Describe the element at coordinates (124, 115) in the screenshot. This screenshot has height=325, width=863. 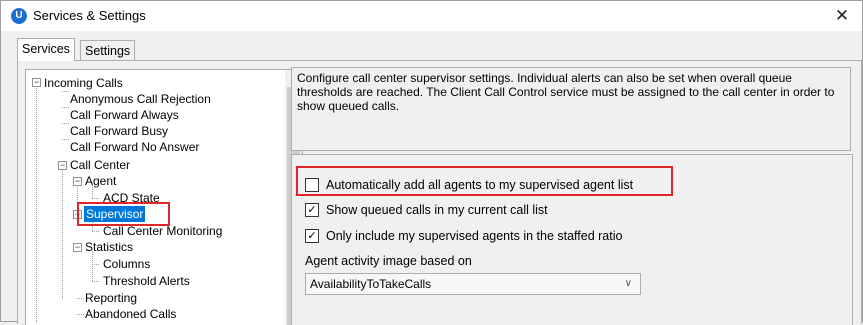
I see `tree-item-call-forward-always: Call Forward Always` at that location.